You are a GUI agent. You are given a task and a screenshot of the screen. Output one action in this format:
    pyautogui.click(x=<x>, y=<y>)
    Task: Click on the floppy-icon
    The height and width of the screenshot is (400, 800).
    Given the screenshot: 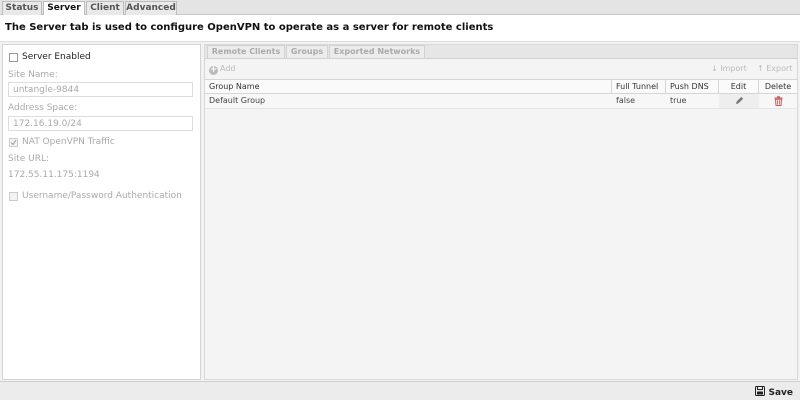 What is the action you would take?
    pyautogui.click(x=760, y=391)
    